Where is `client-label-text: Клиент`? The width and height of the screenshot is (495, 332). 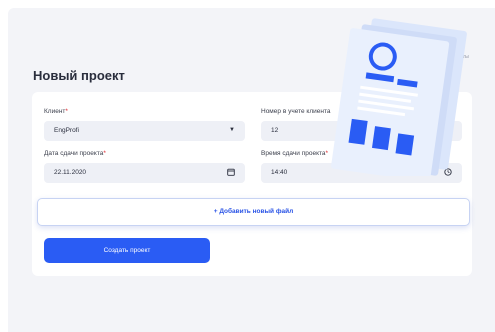 client-label-text: Клиент is located at coordinates (55, 111).